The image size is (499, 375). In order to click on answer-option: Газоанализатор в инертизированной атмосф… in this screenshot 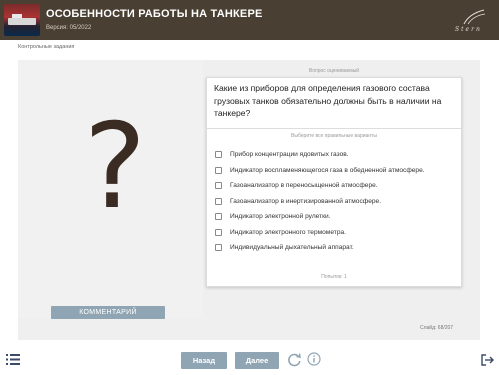, I will do `click(298, 201)`.